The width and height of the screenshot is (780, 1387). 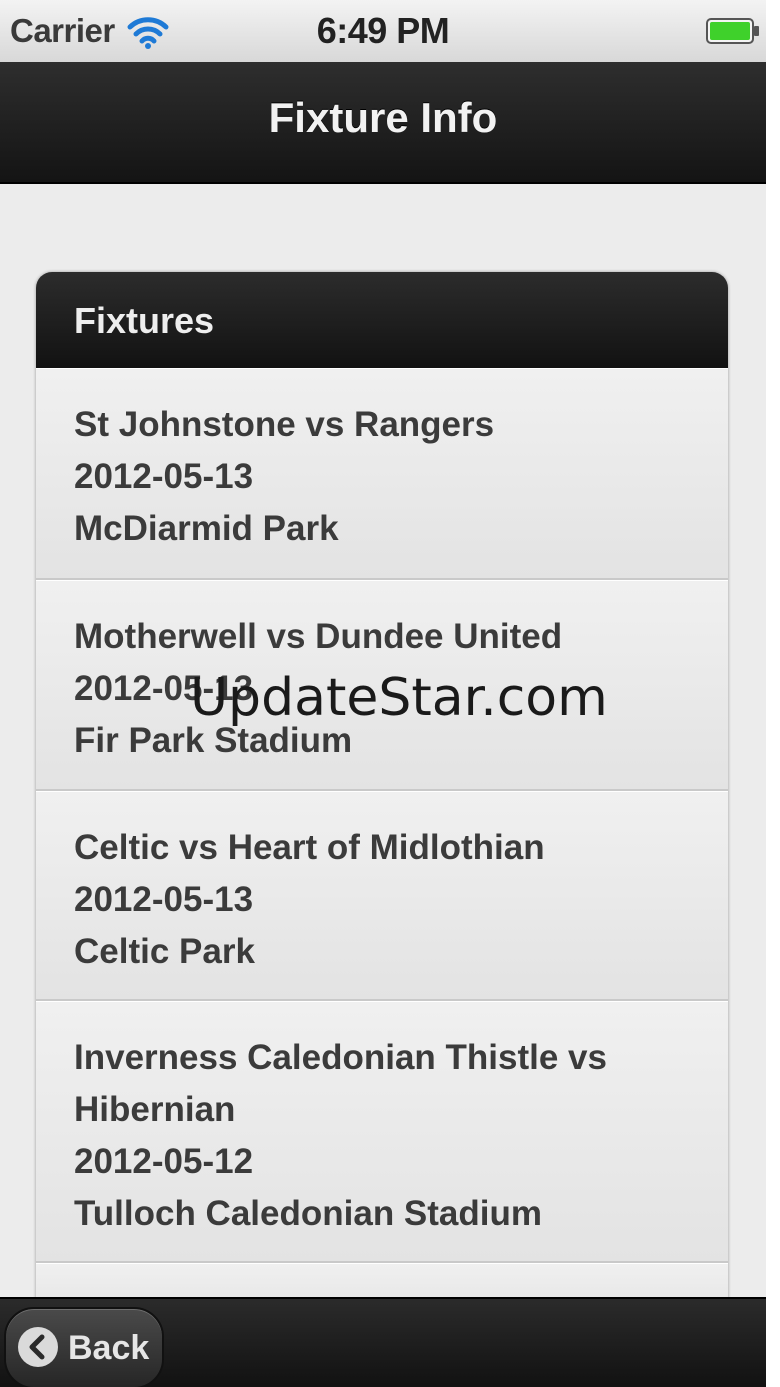 I want to click on chevron-left-icon, so click(x=38, y=1347).